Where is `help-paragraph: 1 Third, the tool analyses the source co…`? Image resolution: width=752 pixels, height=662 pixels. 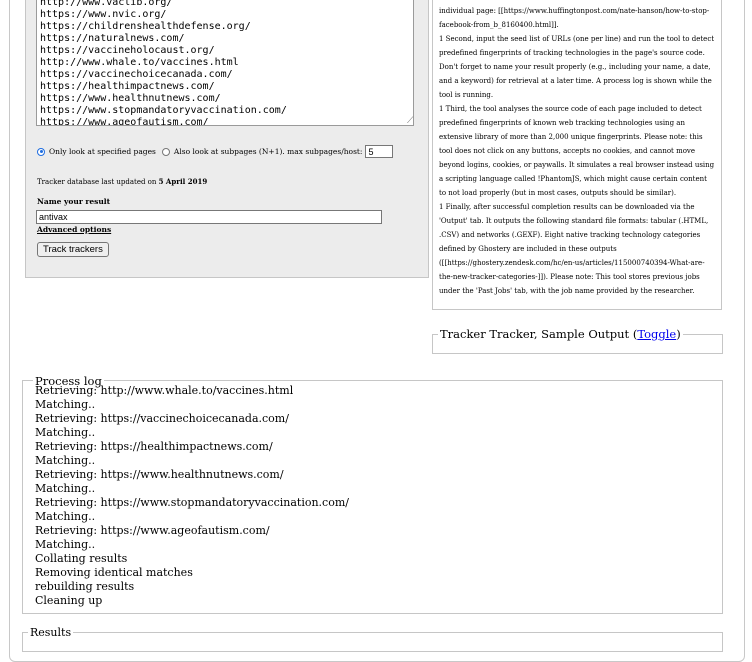 help-paragraph: 1 Third, the tool analyses the source co… is located at coordinates (577, 151).